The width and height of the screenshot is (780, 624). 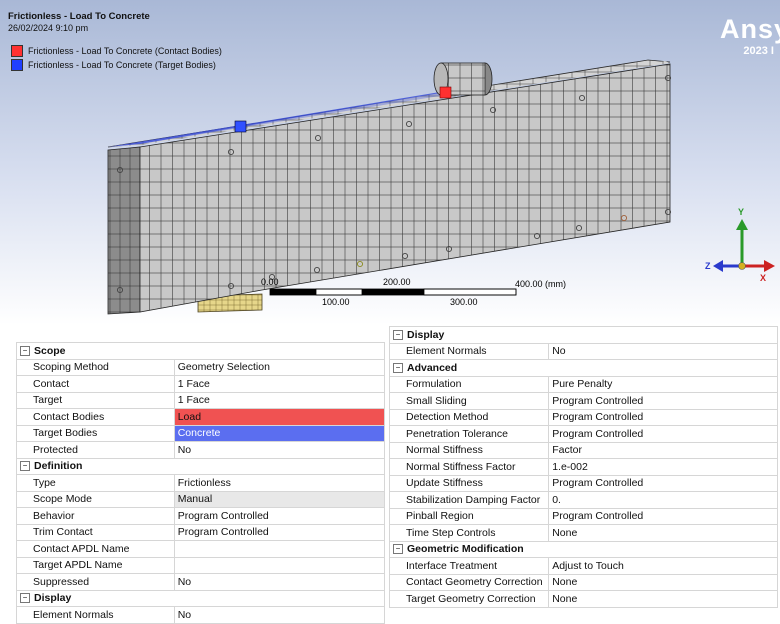 I want to click on scale-label-200: 200.00, so click(x=397, y=282).